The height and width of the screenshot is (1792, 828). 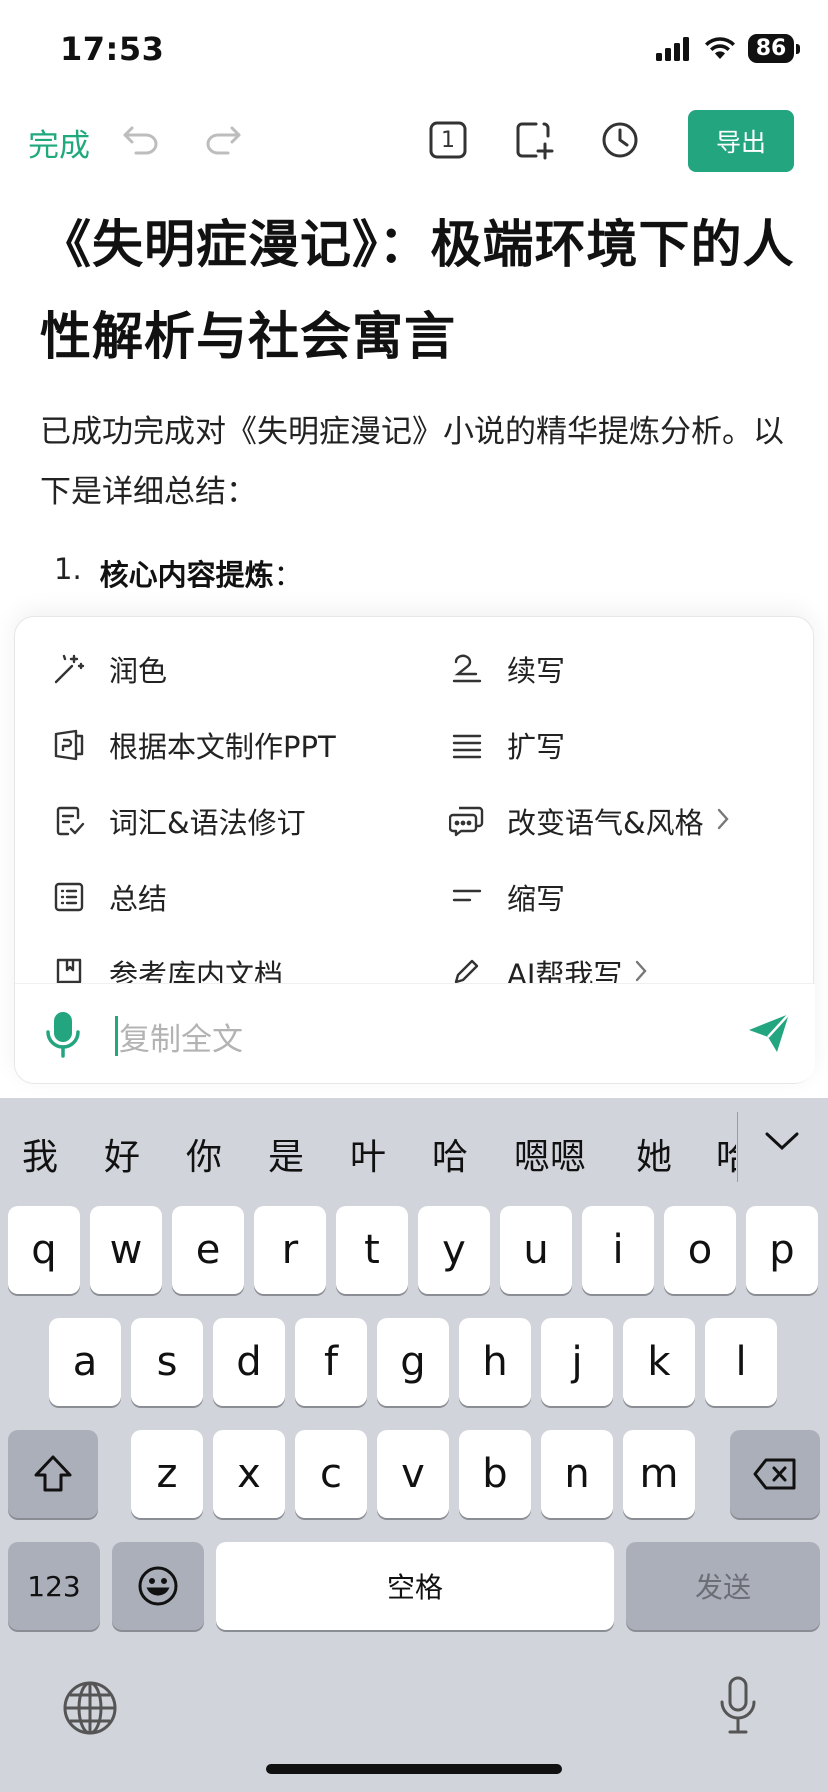 I want to click on page-count-button: 1, so click(x=448, y=140).